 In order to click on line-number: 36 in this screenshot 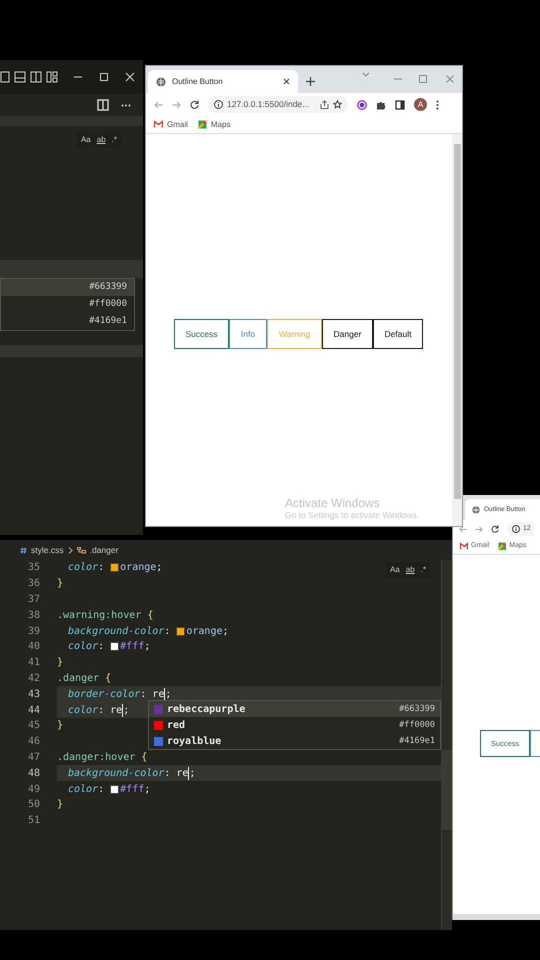, I will do `click(33, 584)`.